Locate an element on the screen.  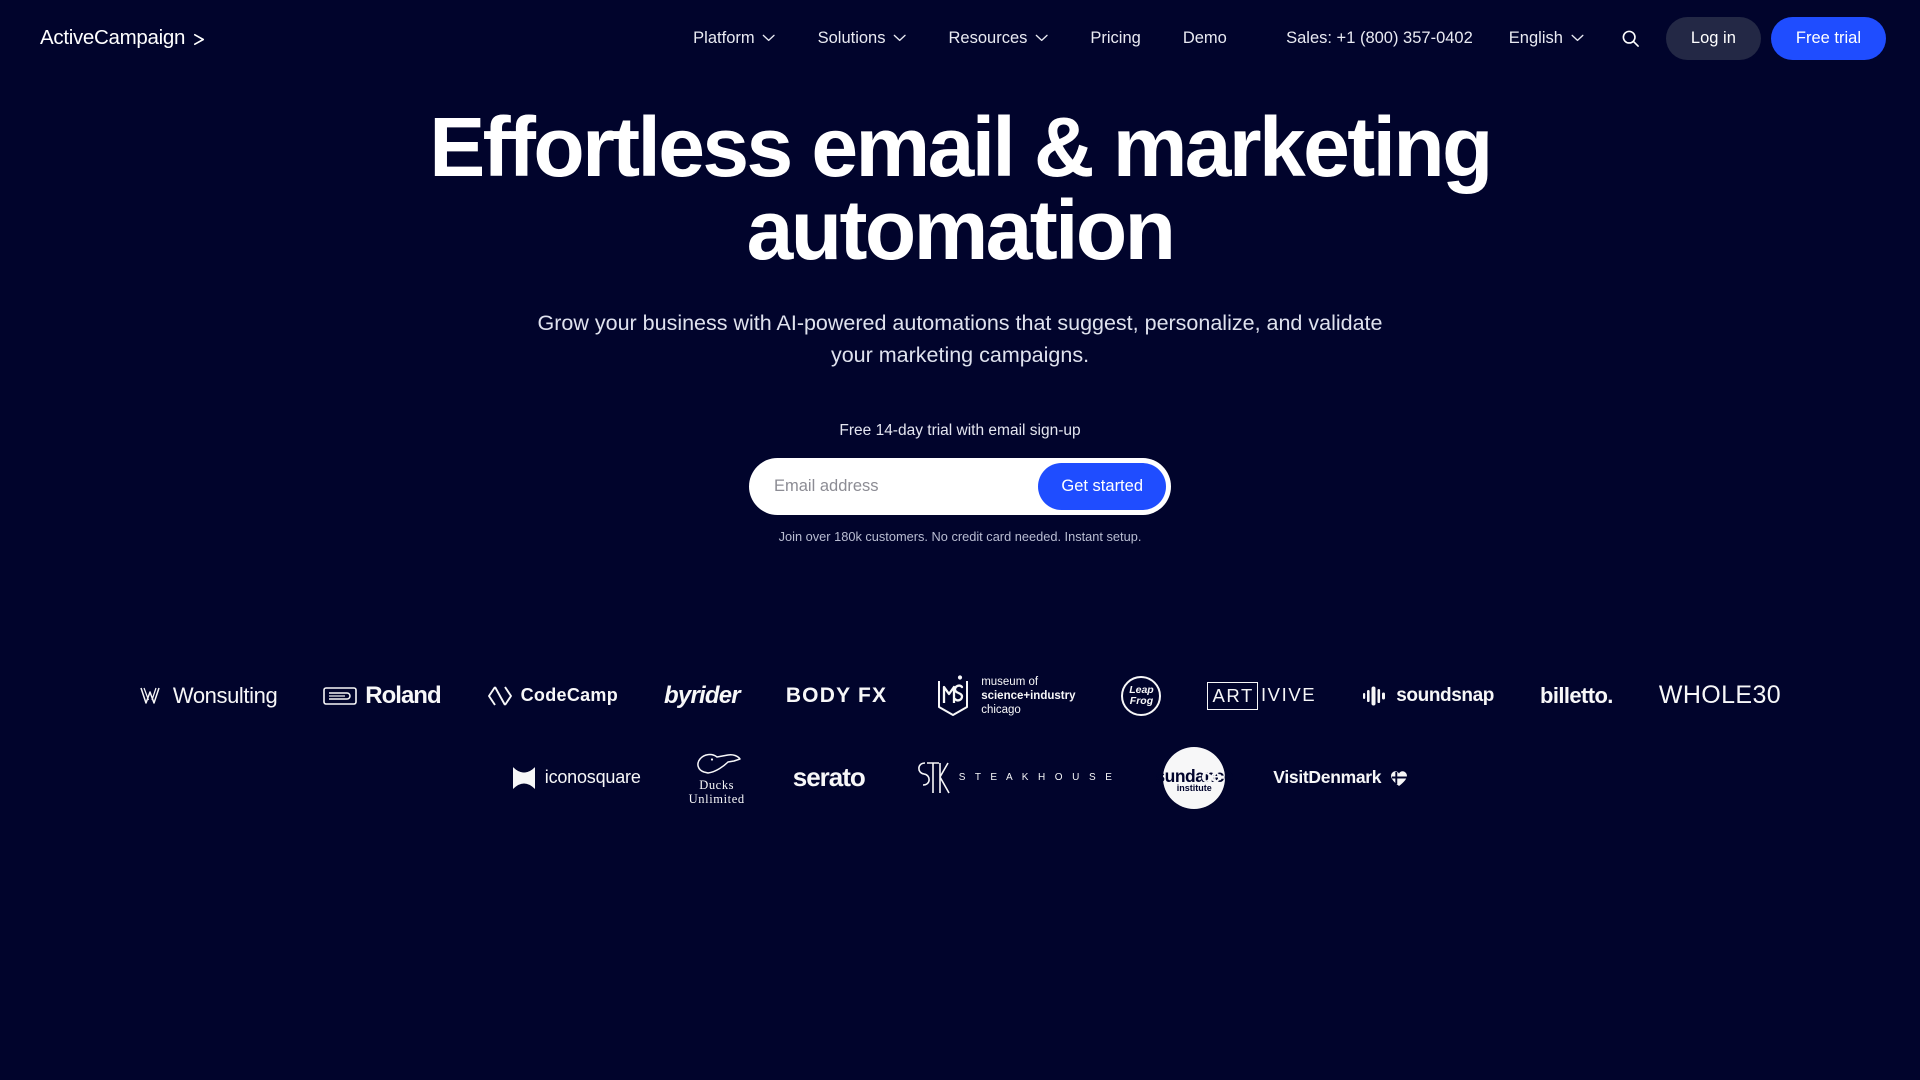
get-started-button: Get started is located at coordinates (1102, 486).